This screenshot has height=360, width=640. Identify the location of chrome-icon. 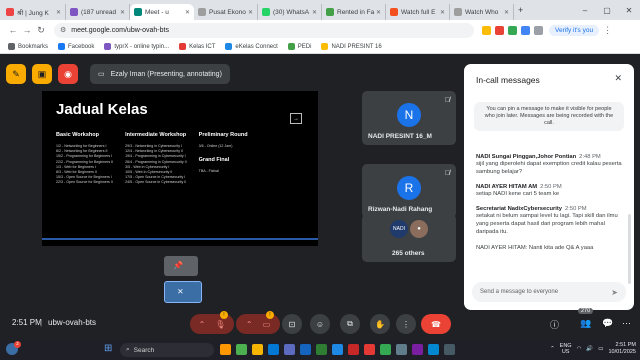
(385, 349).